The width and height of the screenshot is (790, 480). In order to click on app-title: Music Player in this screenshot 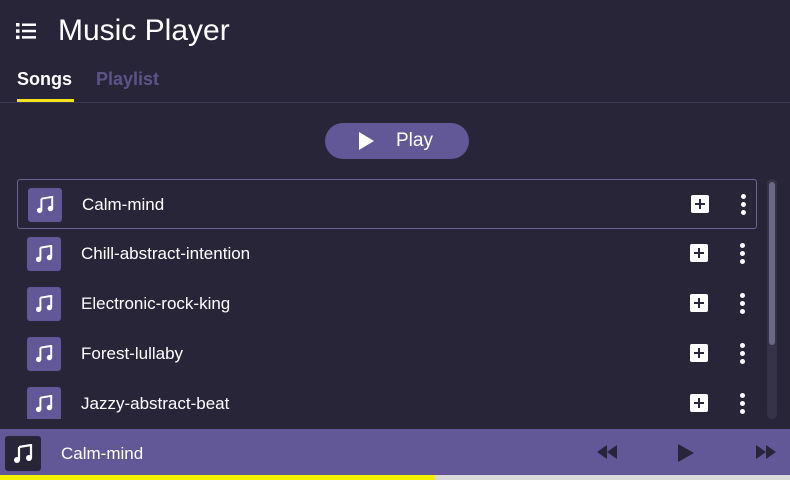, I will do `click(144, 30)`.